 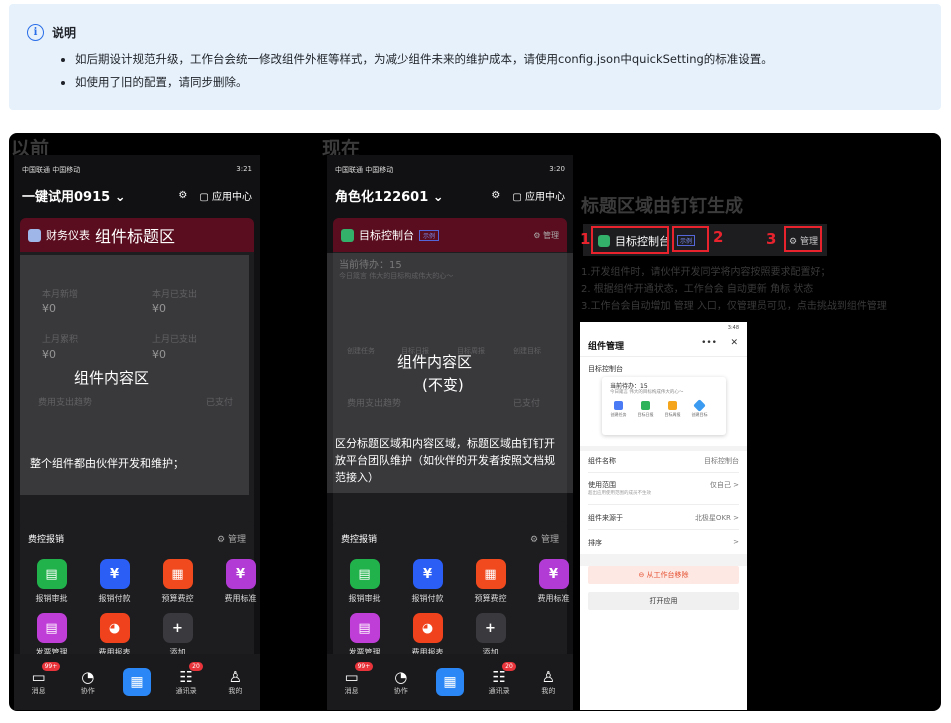 I want to click on close-icon: ✕, so click(x=734, y=343).